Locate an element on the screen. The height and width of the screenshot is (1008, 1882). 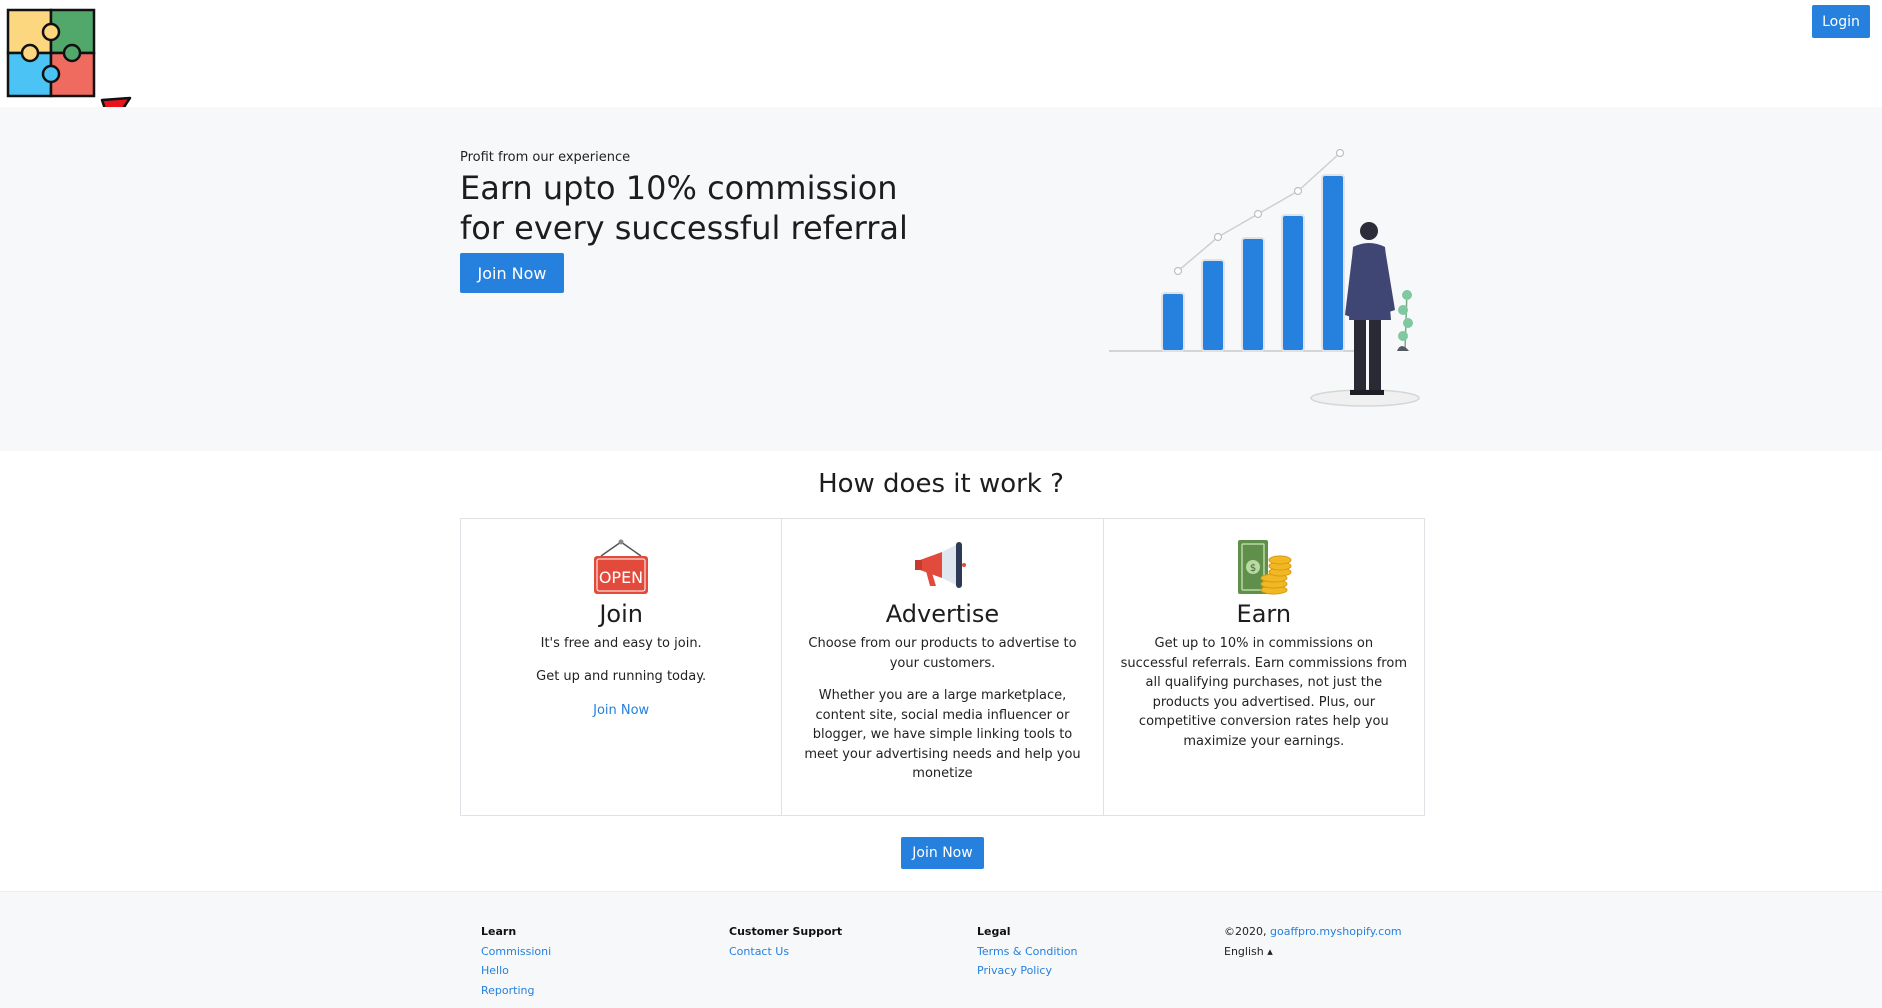
puzzle-logo-icon is located at coordinates (51, 53).